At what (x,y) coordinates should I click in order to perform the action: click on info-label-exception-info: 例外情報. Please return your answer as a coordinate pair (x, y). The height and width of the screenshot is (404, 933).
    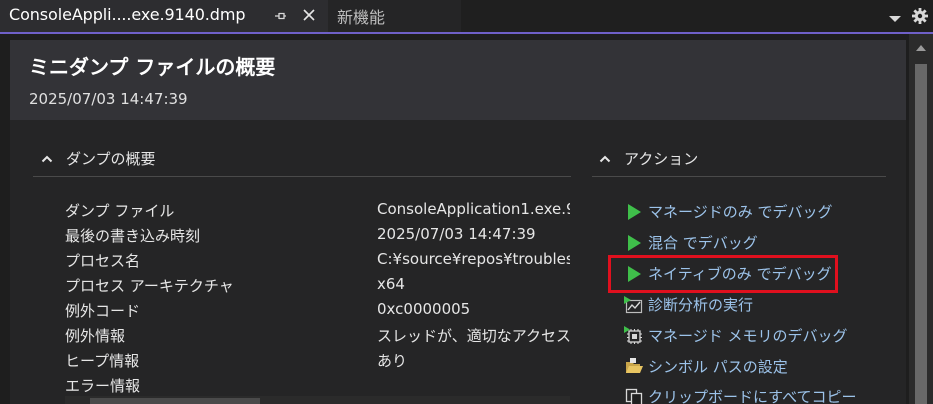
    Looking at the image, I should click on (95, 336).